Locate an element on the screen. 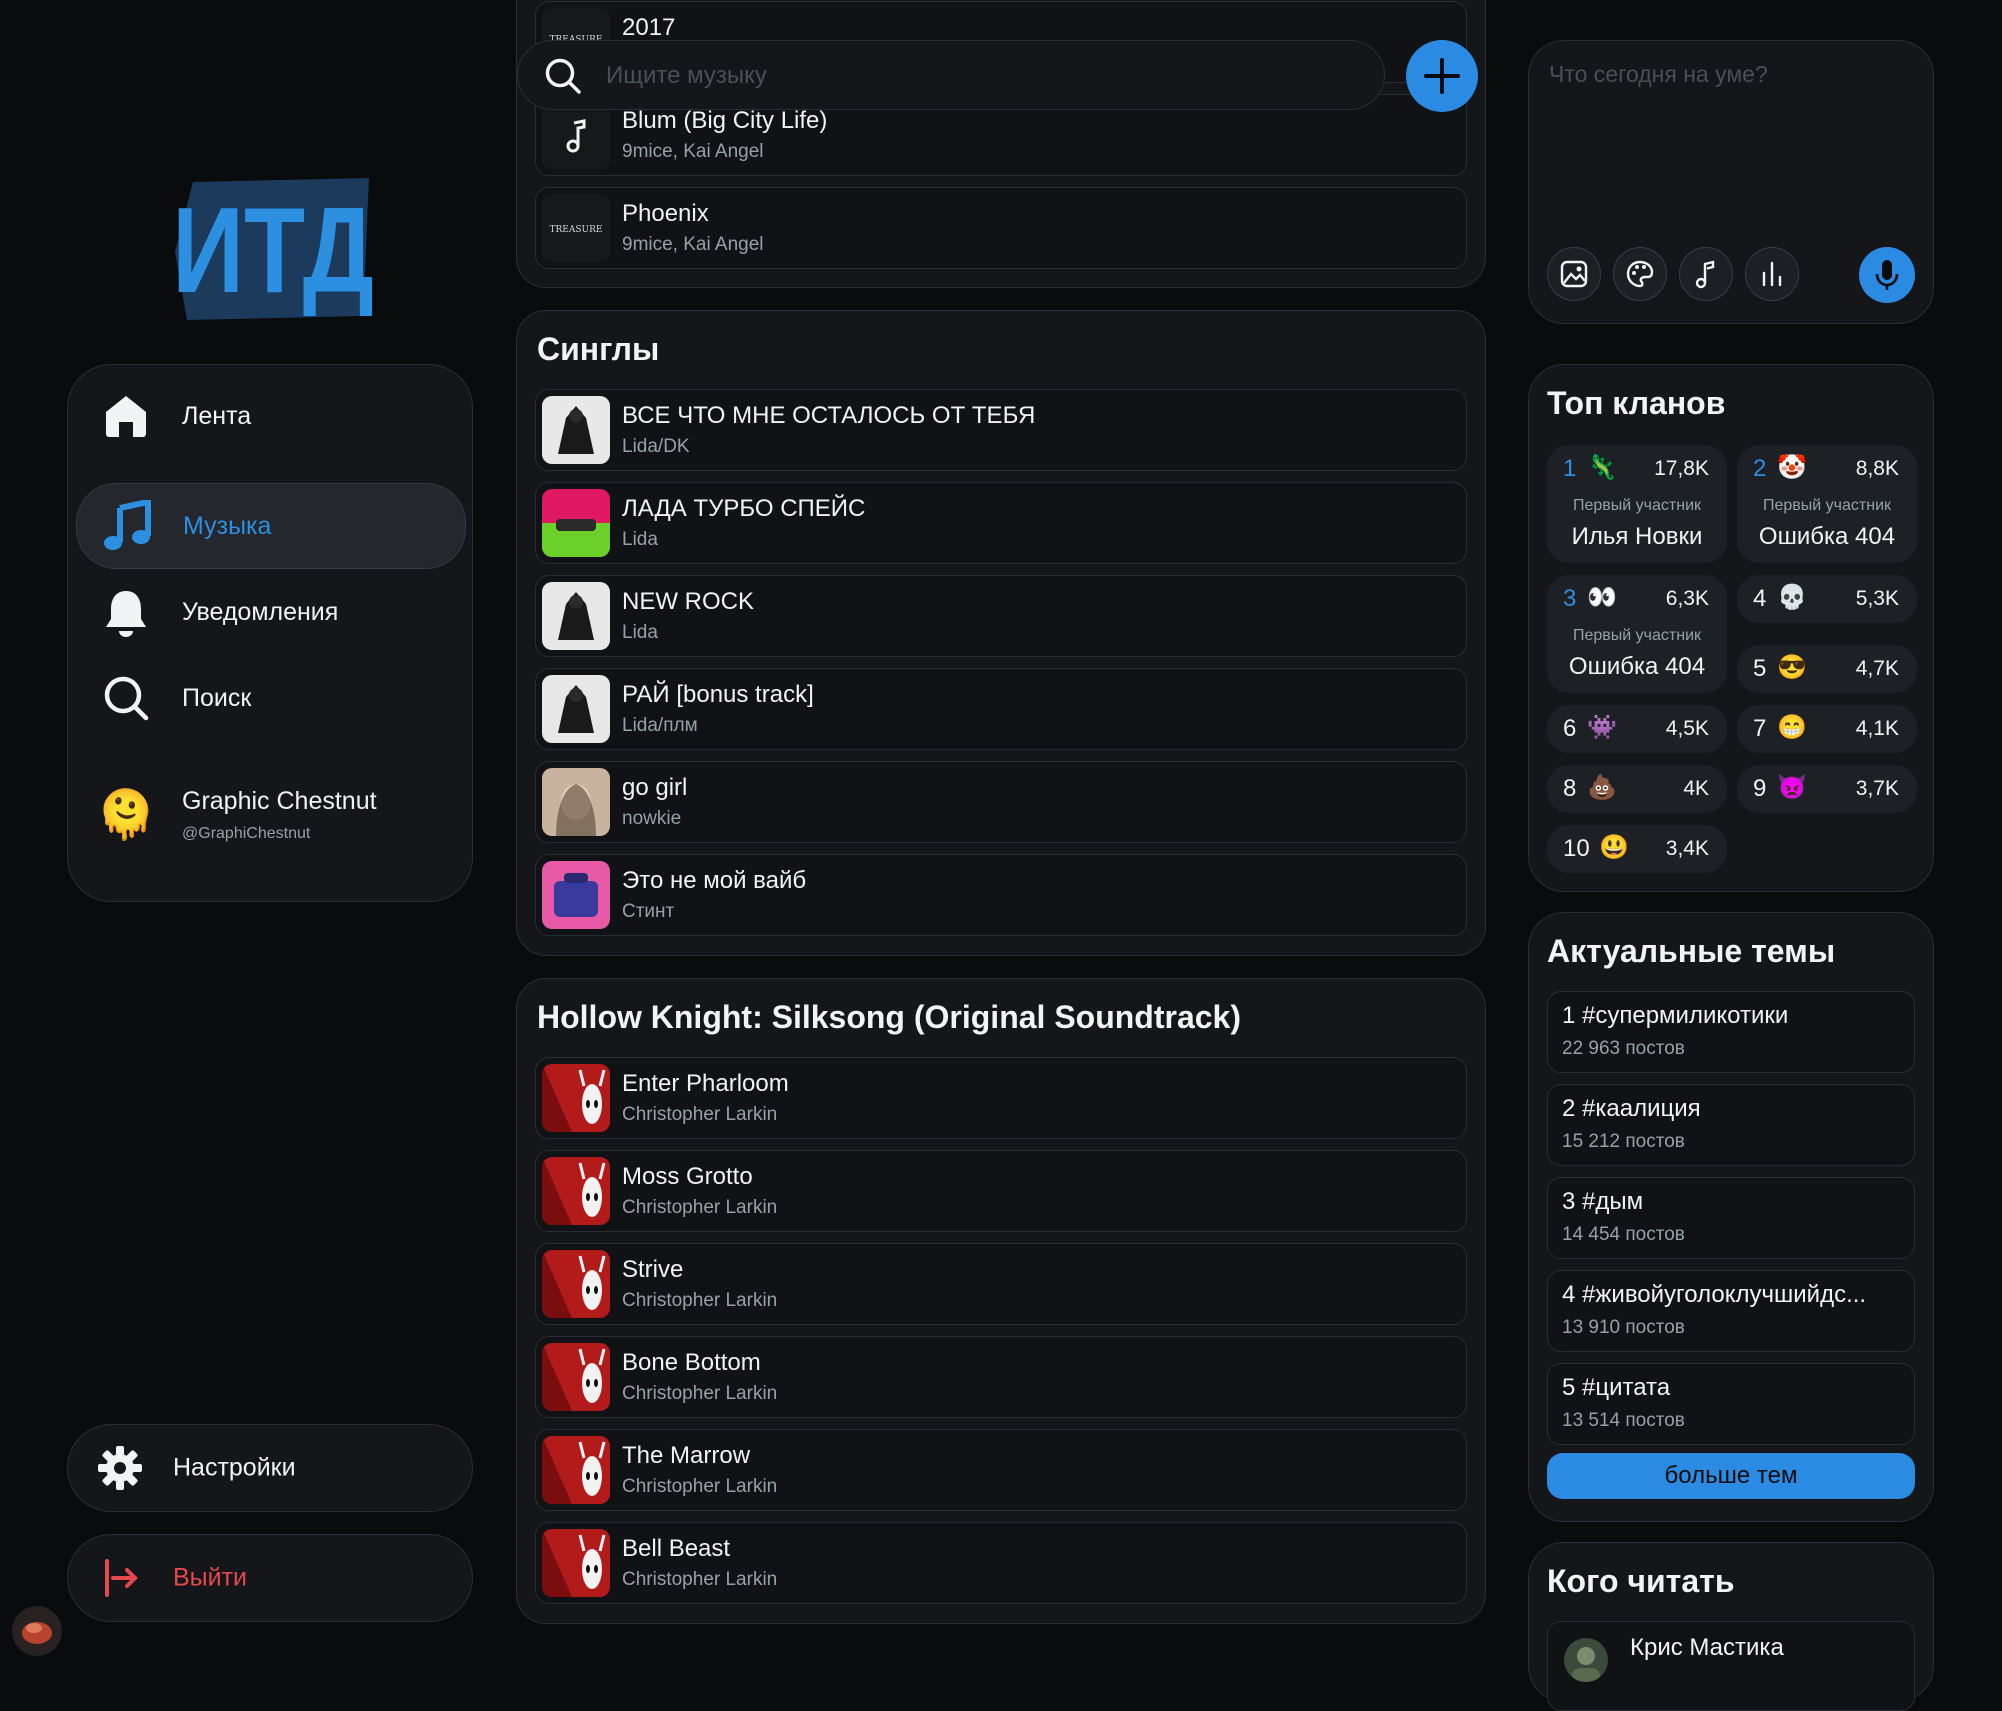 This screenshot has width=2002, height=1711. nav-label: Уведомления is located at coordinates (260, 611).